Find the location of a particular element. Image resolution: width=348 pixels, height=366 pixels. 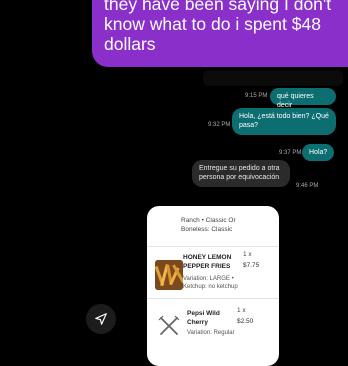

fries-photo is located at coordinates (169, 275).